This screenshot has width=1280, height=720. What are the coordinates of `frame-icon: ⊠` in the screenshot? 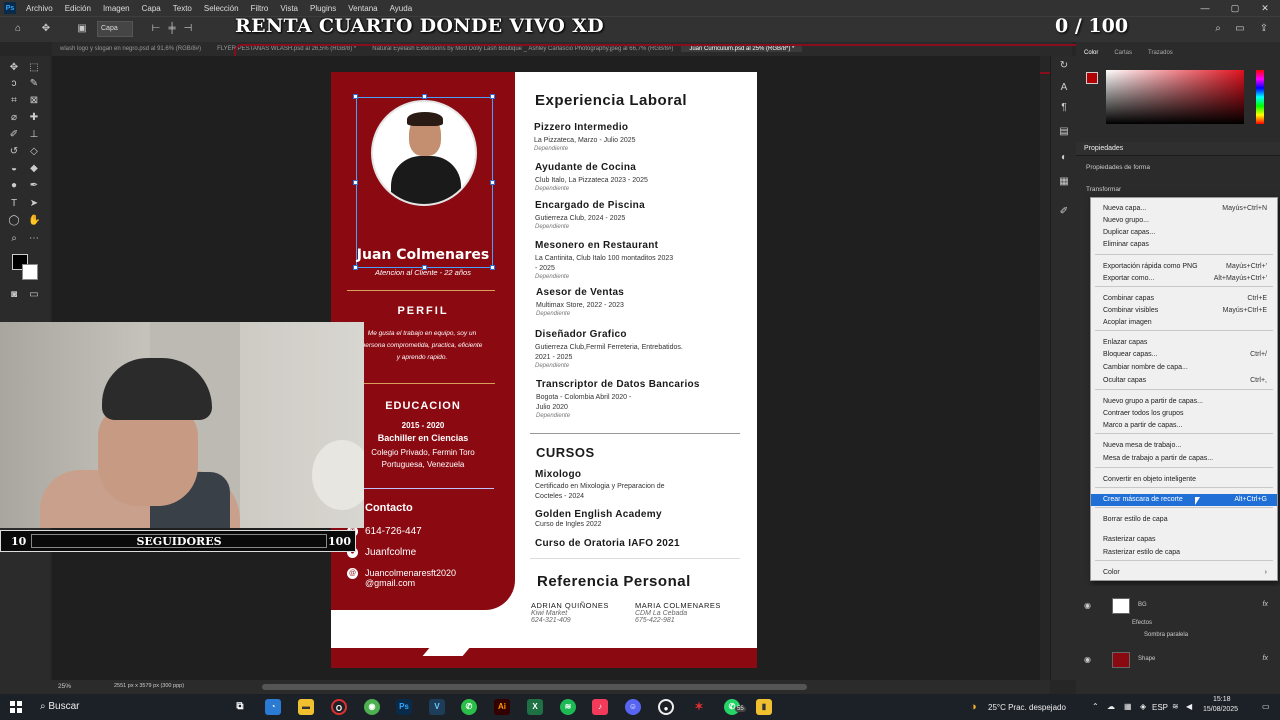 It's located at (34, 101).